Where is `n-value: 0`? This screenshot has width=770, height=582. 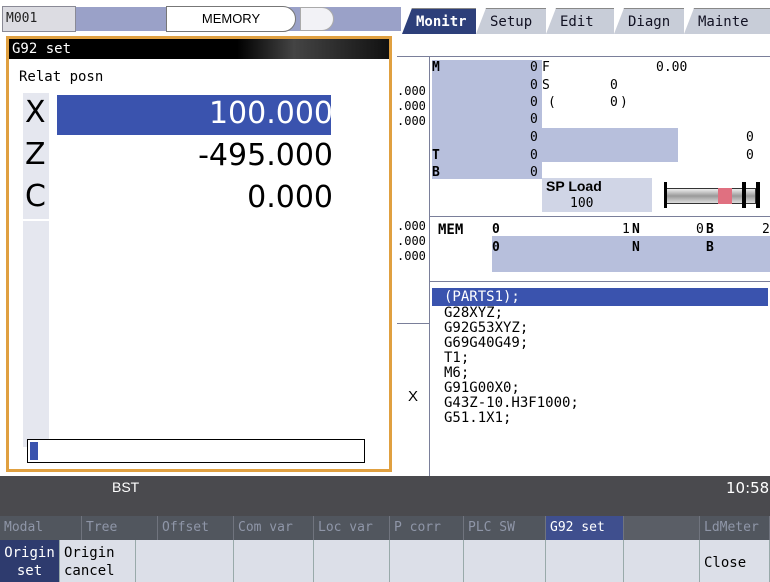
n-value: 0 is located at coordinates (700, 229).